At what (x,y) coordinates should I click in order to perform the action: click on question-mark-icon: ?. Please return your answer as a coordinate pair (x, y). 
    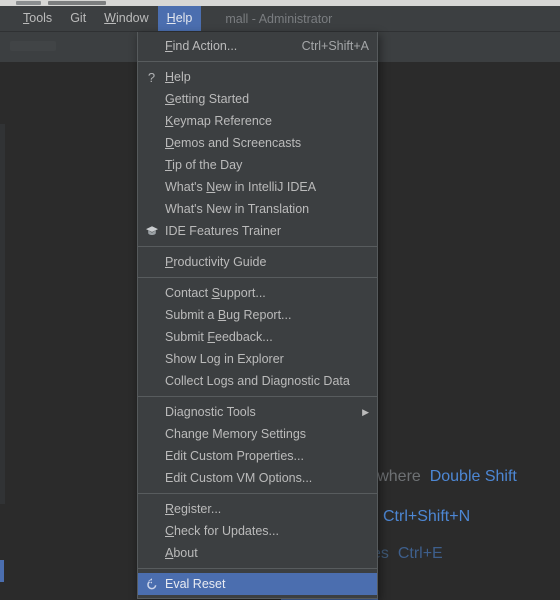
    Looking at the image, I should click on (151, 77).